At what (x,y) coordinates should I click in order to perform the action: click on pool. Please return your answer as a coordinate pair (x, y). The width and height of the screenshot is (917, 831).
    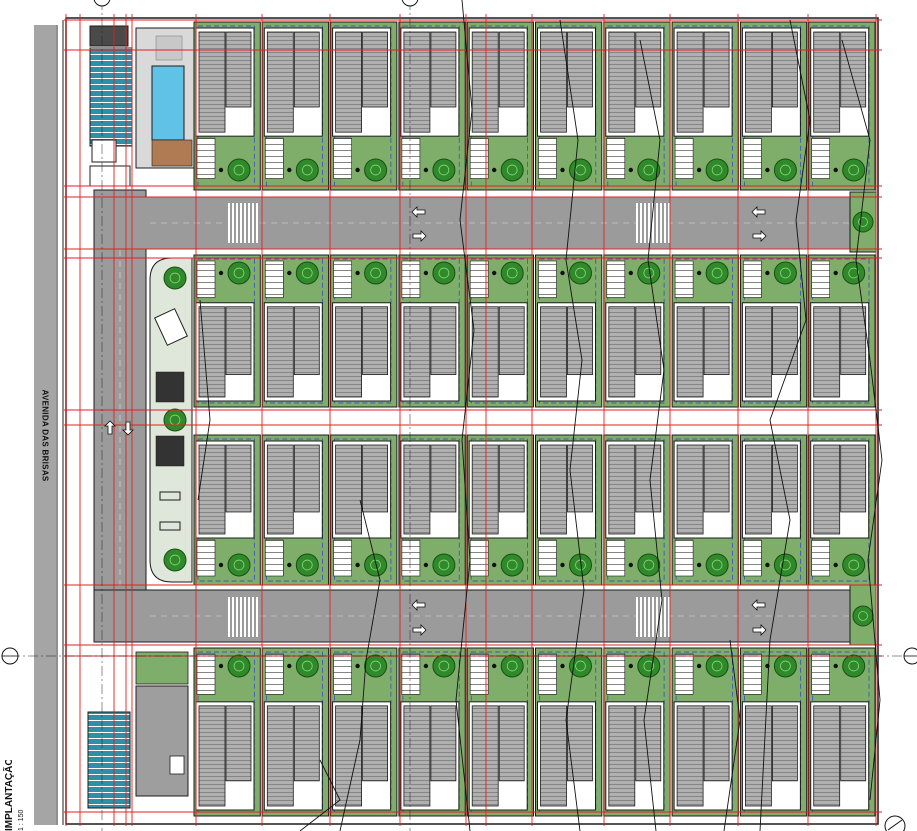
    Looking at the image, I should click on (168, 103).